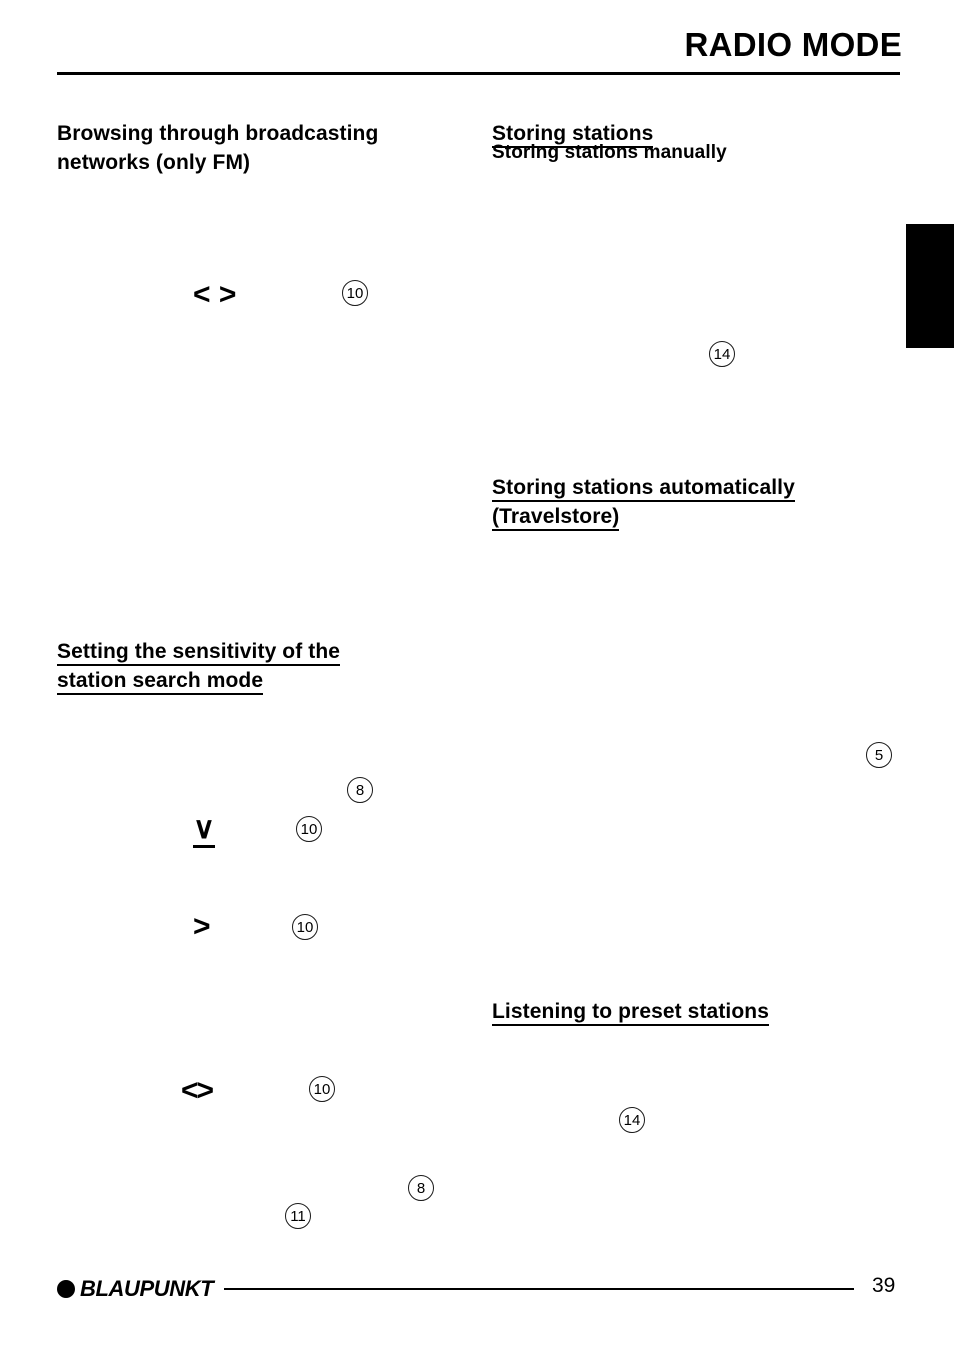  I want to click on reference-marker-11-label: 11, so click(298, 1216).